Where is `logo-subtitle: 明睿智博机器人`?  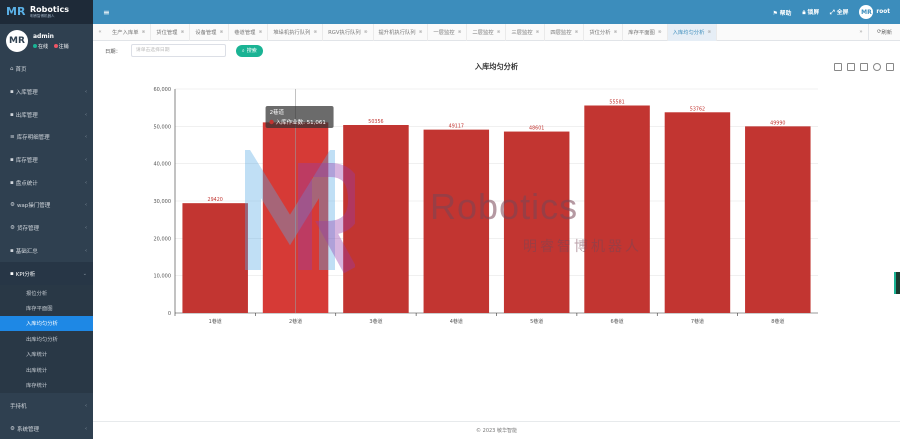 logo-subtitle: 明睿智博机器人 is located at coordinates (42, 16).